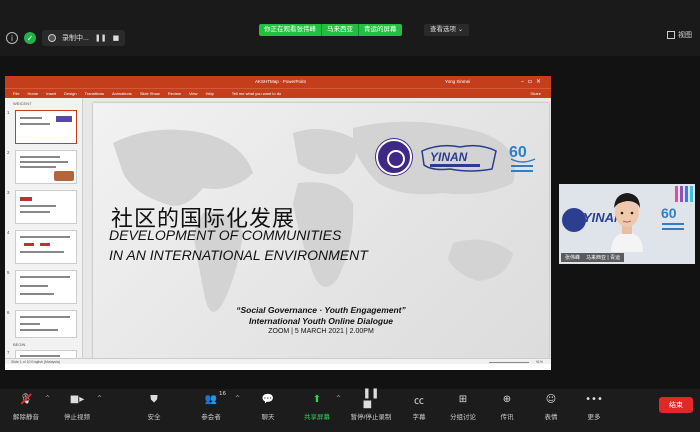 This screenshot has height=432, width=700. Describe the element at coordinates (150, 93) in the screenshot. I see `menu-slide-show: Slide Show` at that location.